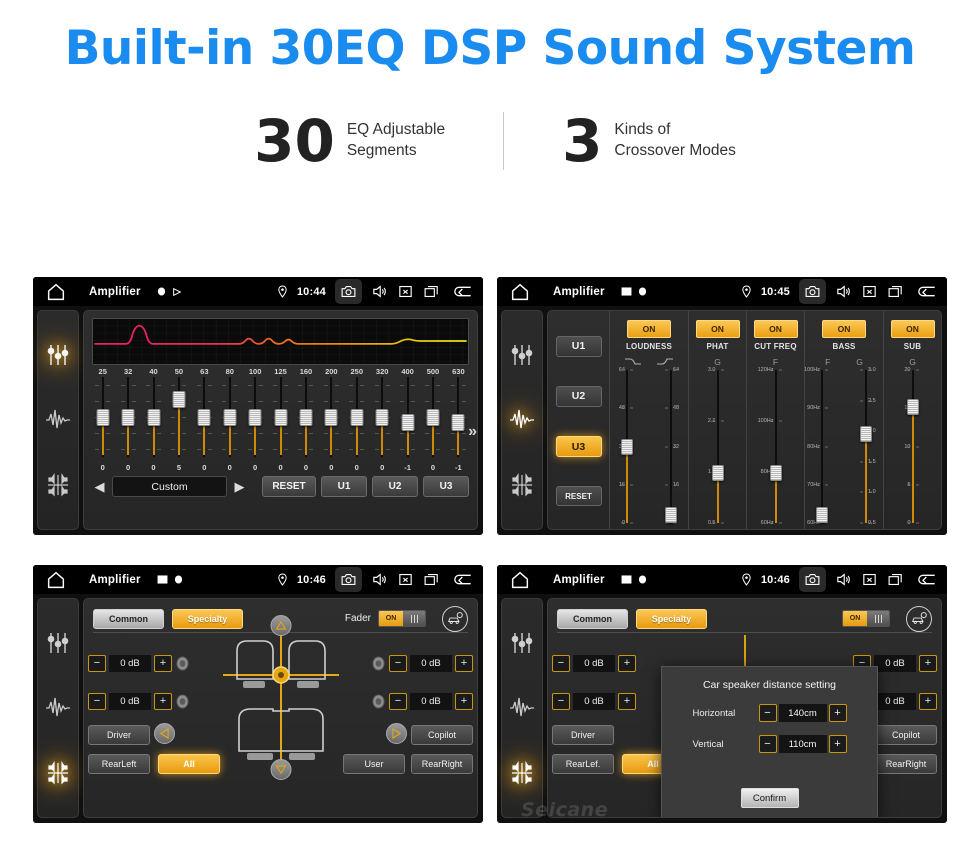  What do you see at coordinates (837, 713) in the screenshot?
I see `horizontal-increase-button: +` at bounding box center [837, 713].